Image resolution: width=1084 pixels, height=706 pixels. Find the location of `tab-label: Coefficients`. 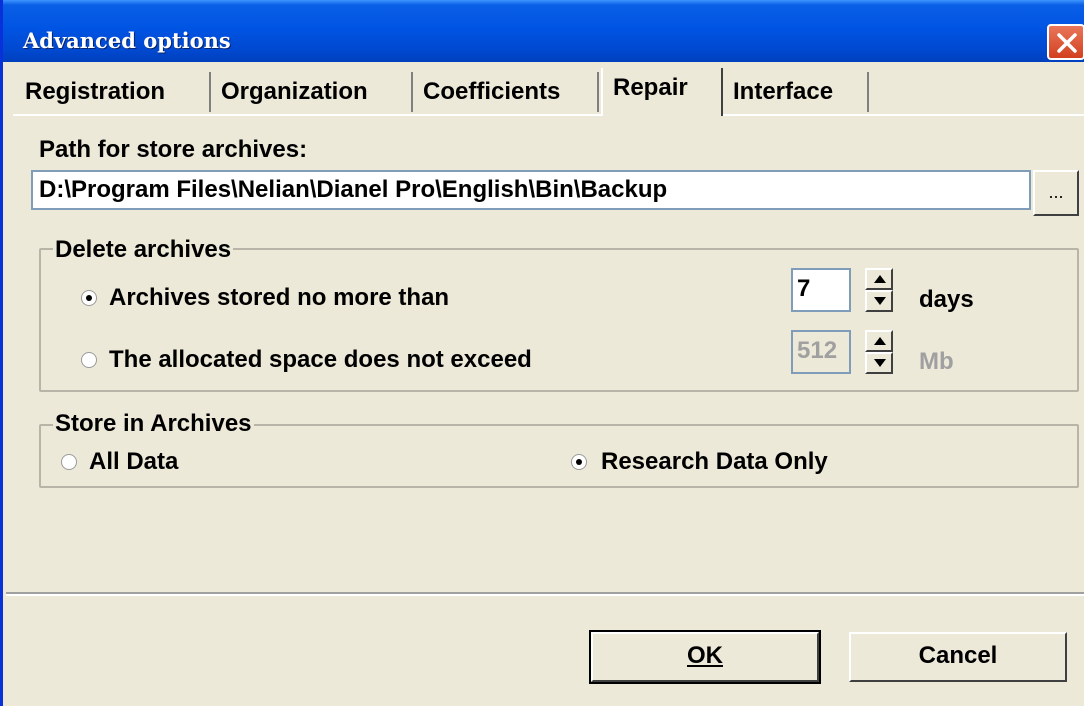

tab-label: Coefficients is located at coordinates (492, 91).